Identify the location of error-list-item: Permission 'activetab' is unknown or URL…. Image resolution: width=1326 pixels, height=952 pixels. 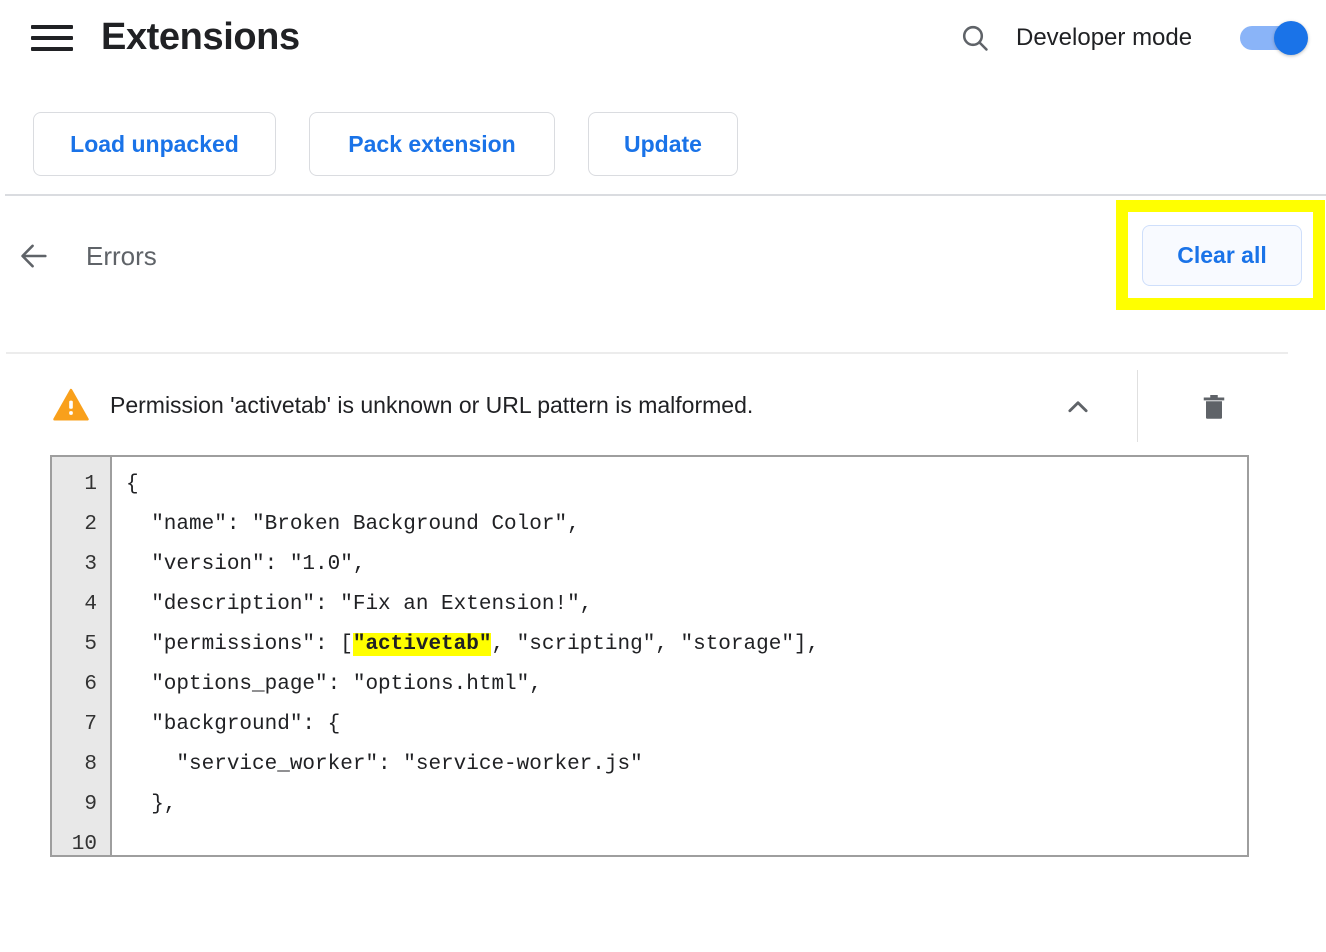
(663, 406).